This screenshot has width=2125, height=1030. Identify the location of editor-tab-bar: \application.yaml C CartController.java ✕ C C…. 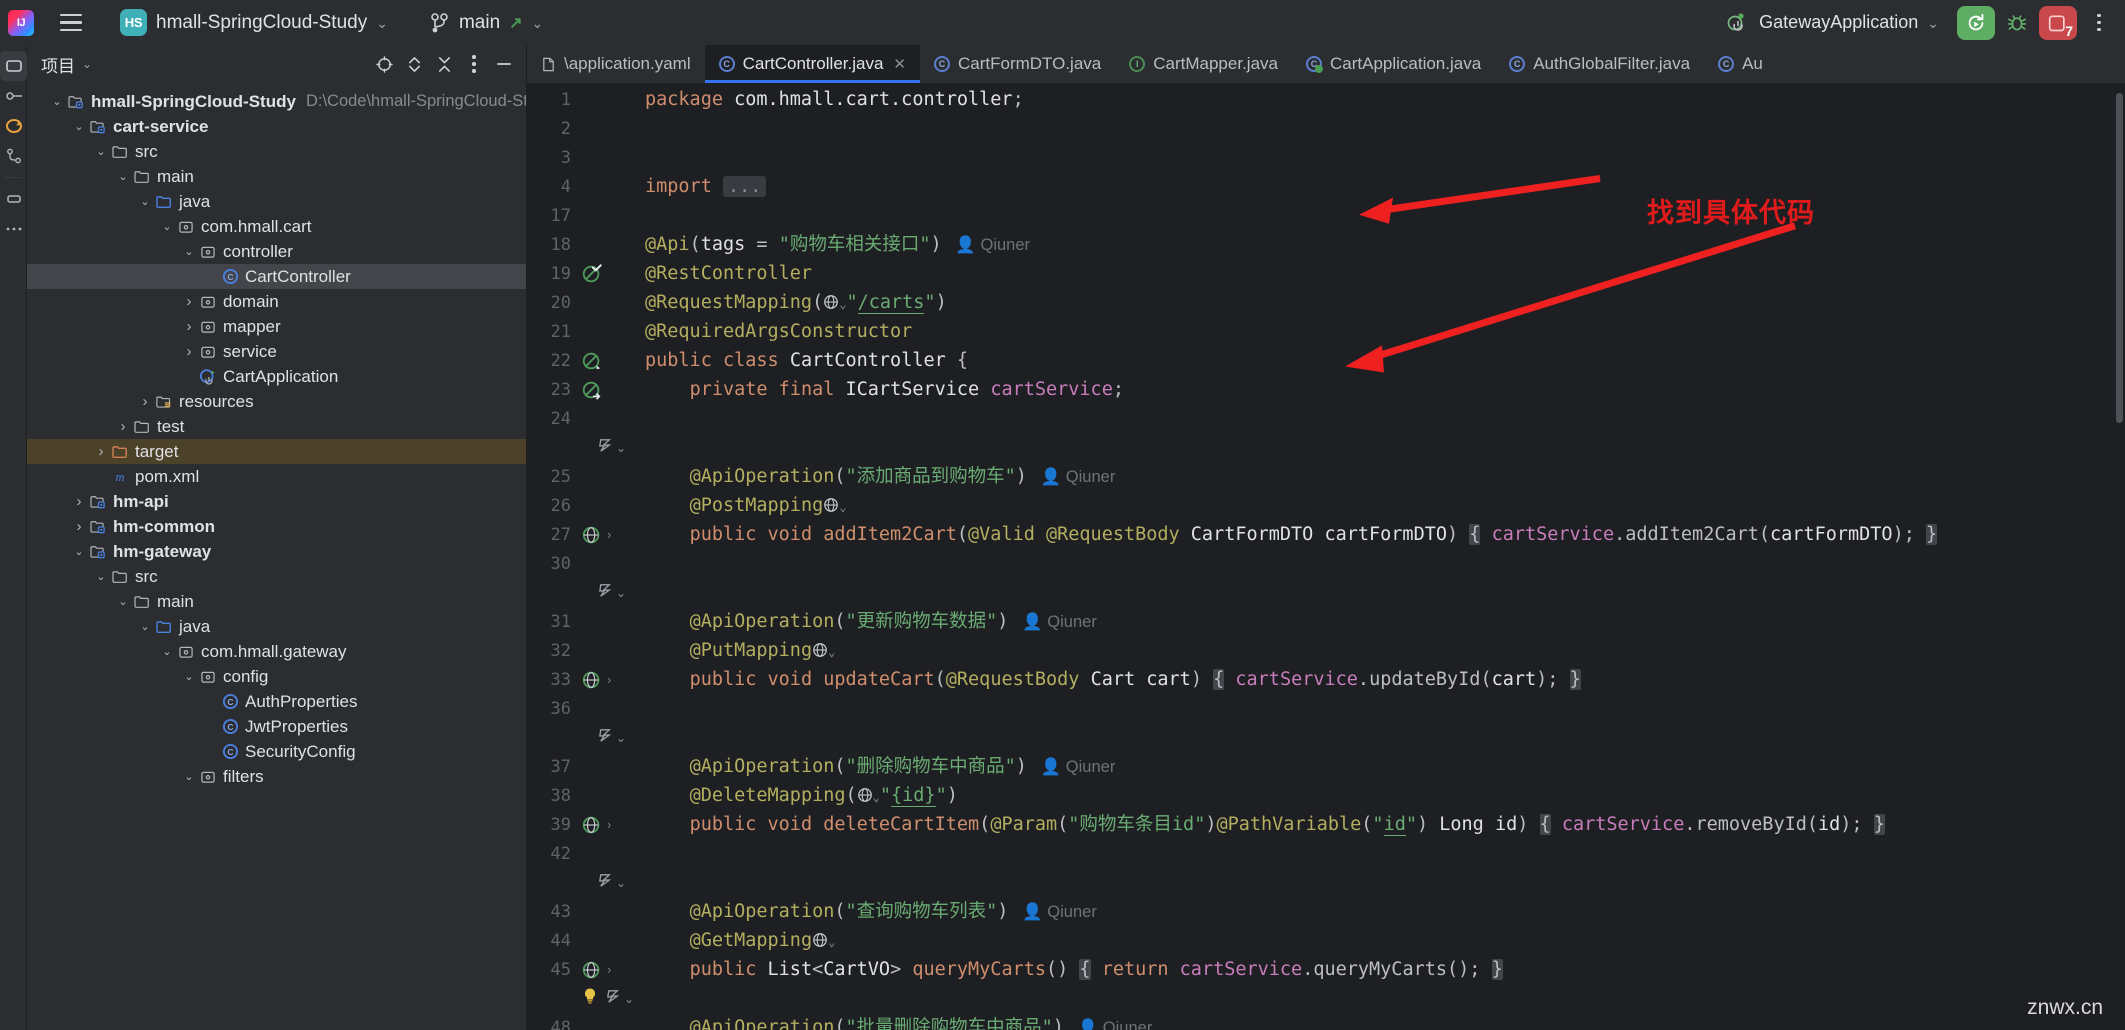
(1326, 64).